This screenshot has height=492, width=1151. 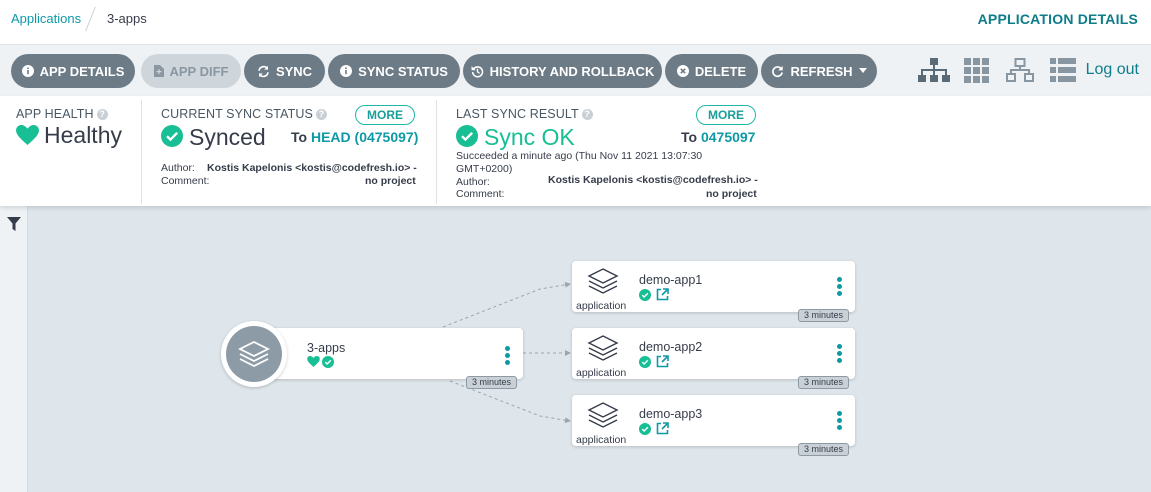 I want to click on child-app-node: application demo-app2, so click(x=713, y=353).